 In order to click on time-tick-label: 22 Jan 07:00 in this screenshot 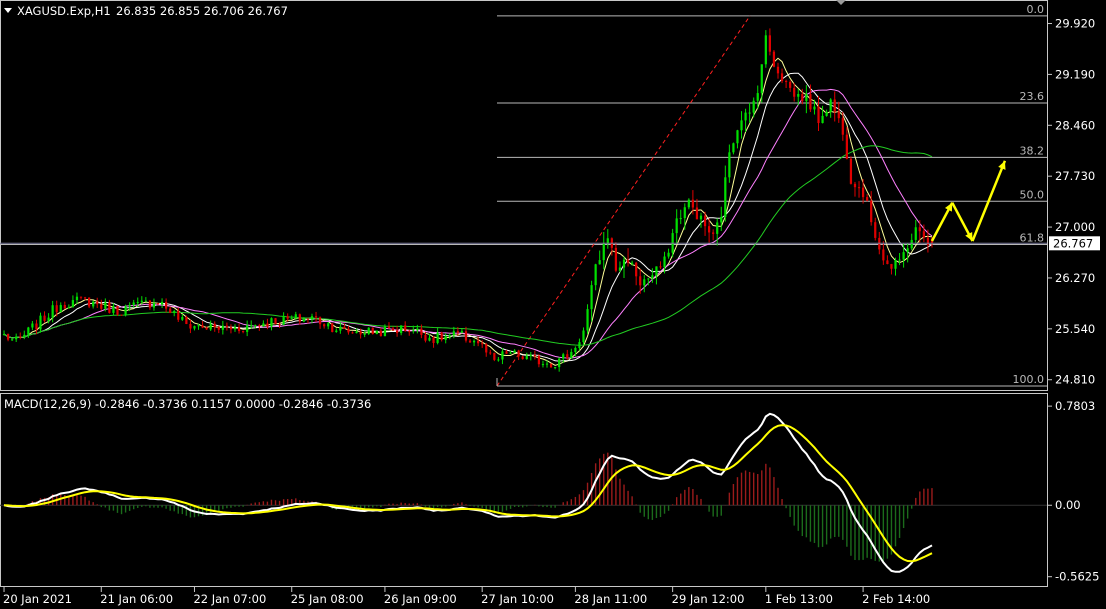, I will do `click(229, 599)`.